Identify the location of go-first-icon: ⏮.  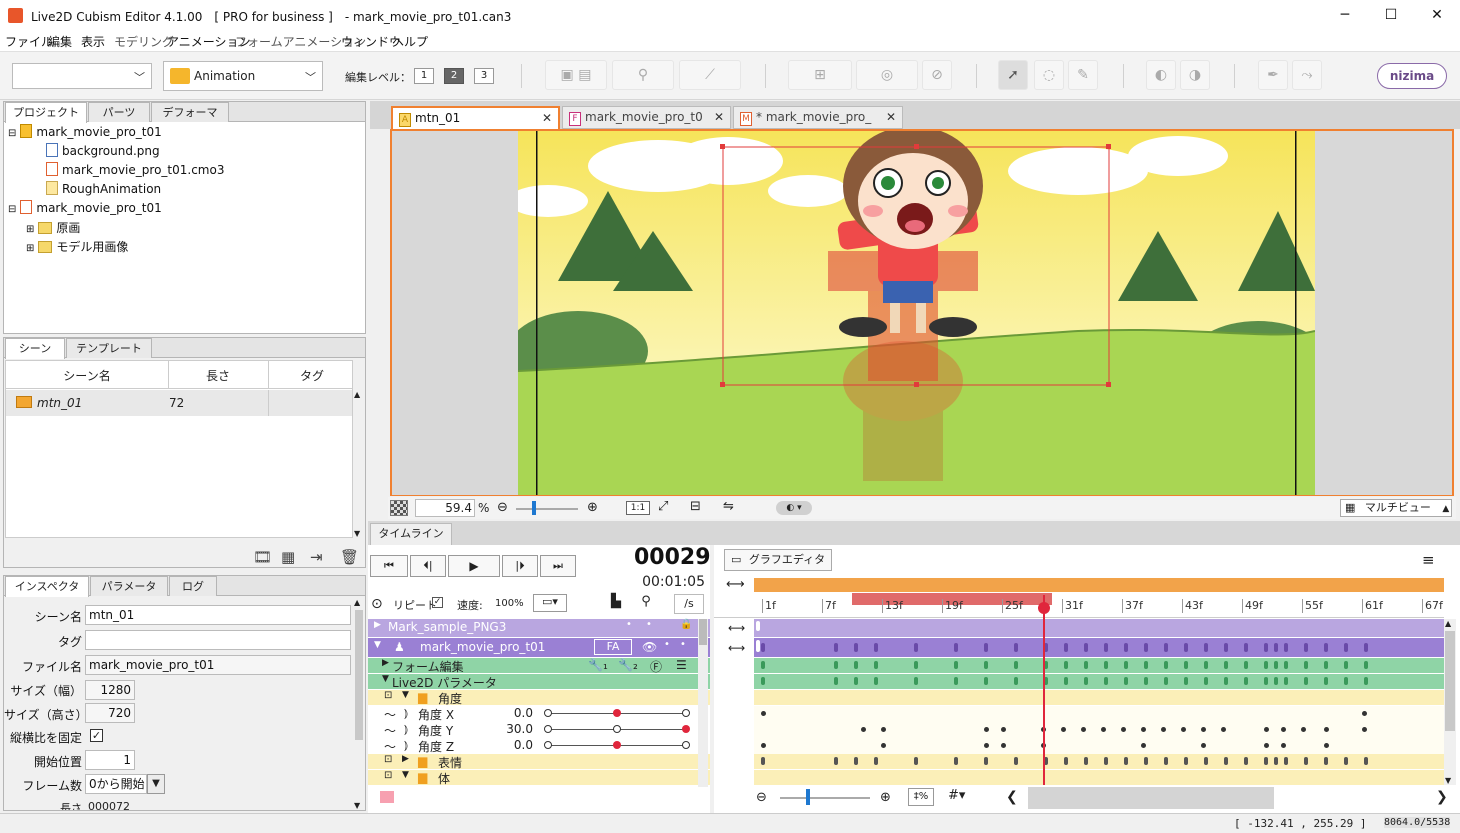
(389, 566).